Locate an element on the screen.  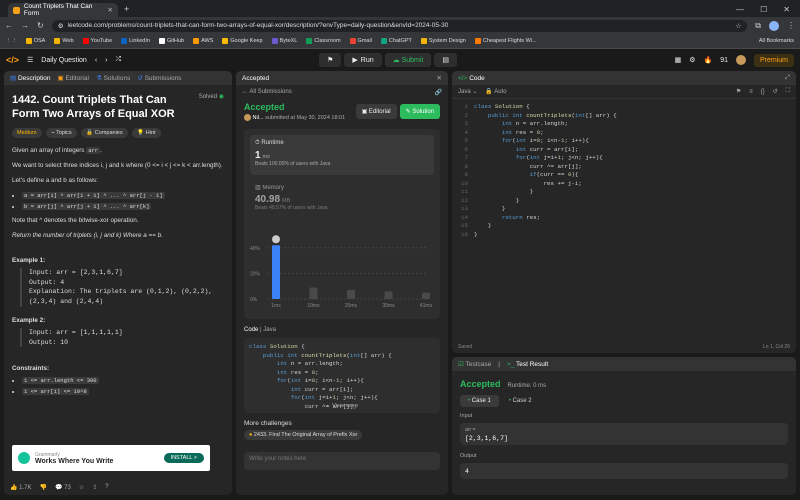
bookmark-item: GitHub is located at coordinates (171, 41).